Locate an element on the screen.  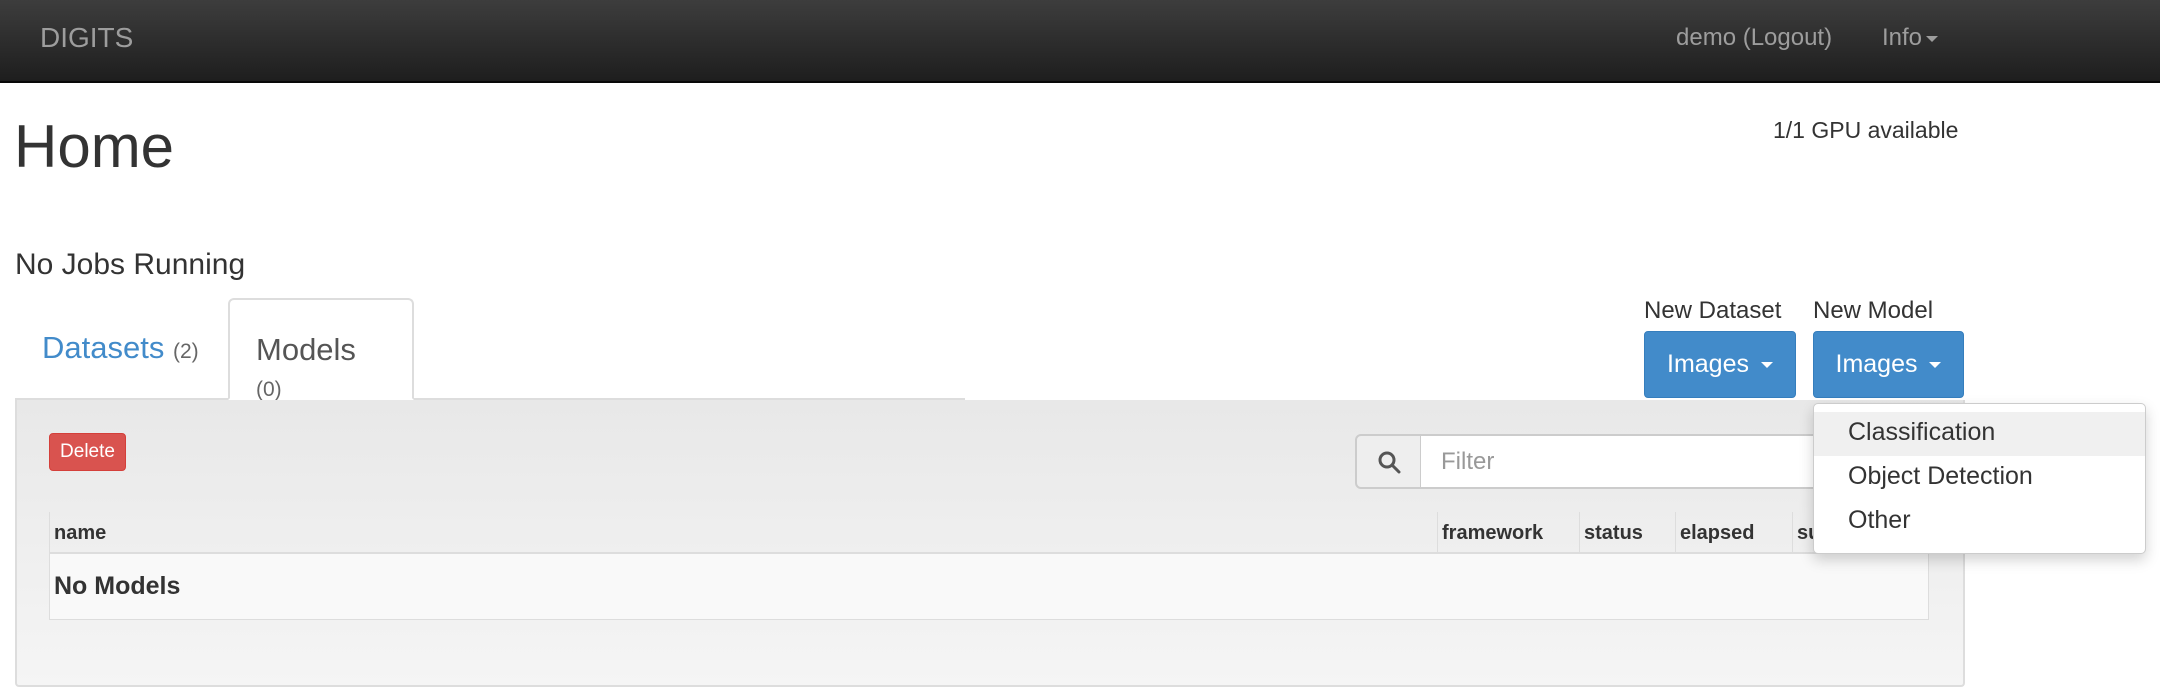
brand-logo-link: DIGITS is located at coordinates (86, 38).